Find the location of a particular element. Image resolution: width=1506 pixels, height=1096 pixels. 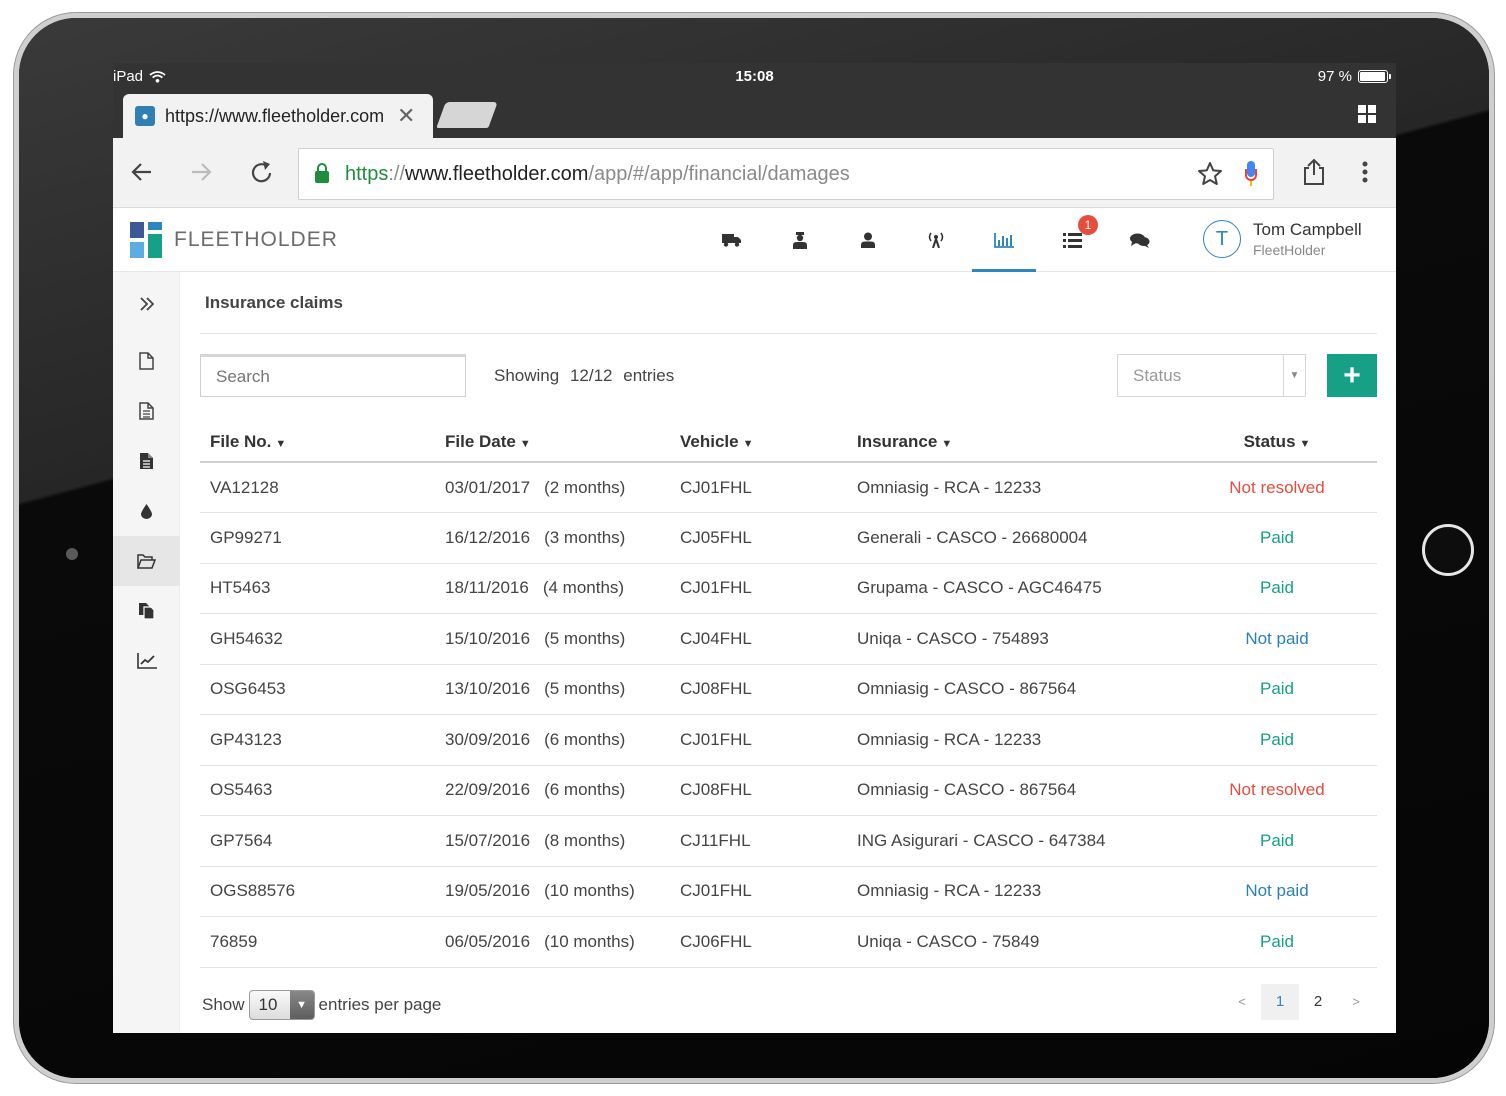

status-bar: iPad 15:08 97 % is located at coordinates (754, 76).